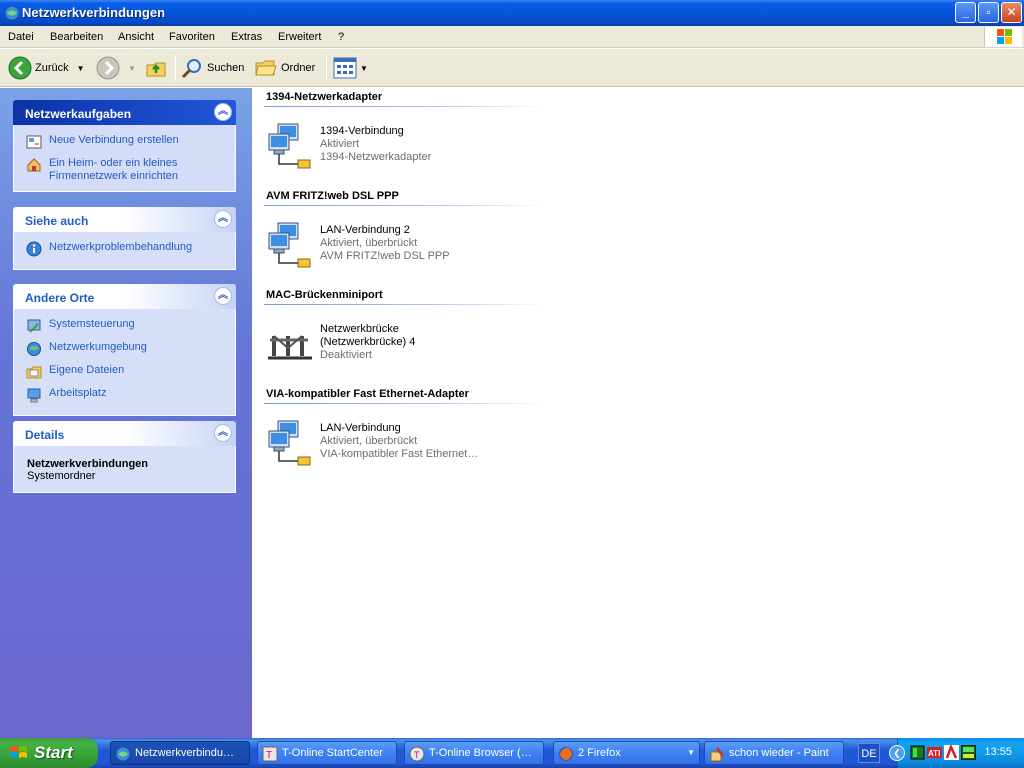 The image size is (1024, 768). Describe the element at coordinates (76, 37) in the screenshot. I see `menu-bearbeiten: Bearbeiten` at that location.